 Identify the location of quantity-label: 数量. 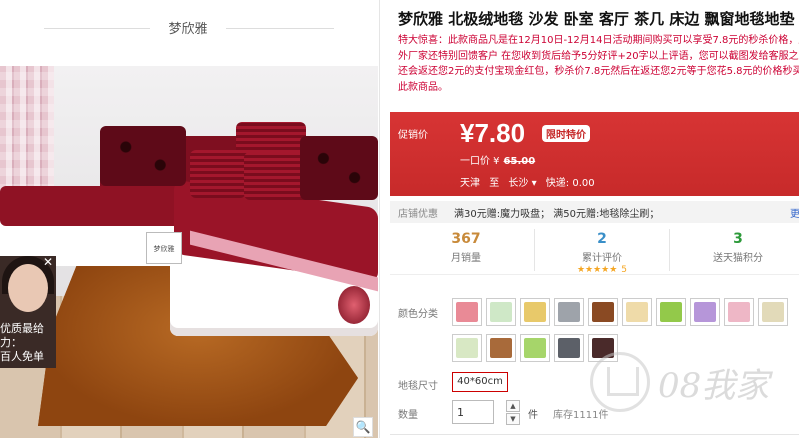
(408, 415).